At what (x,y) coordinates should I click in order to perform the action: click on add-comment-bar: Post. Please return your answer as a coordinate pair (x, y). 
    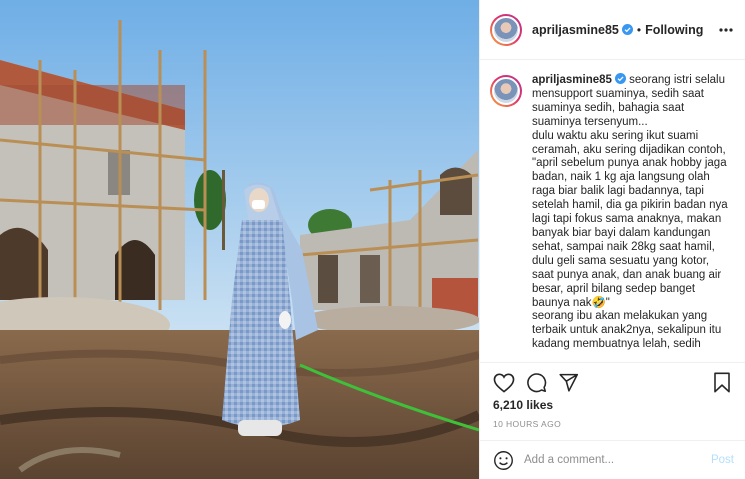
    Looking at the image, I should click on (612, 459).